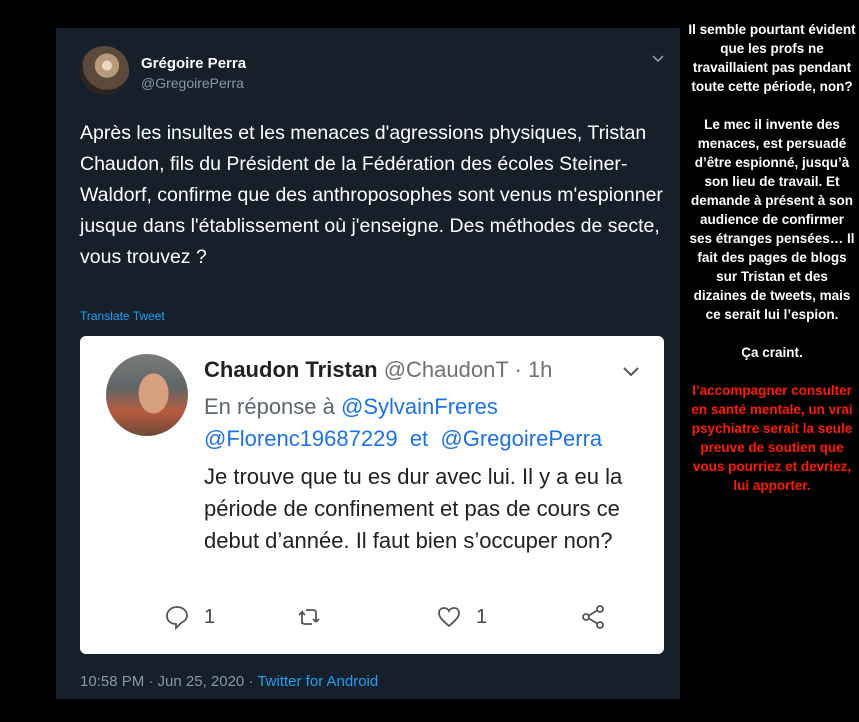 This screenshot has height=722, width=859. Describe the element at coordinates (269, 406) in the screenshot. I see `reply-prefix: En réponse à` at that location.